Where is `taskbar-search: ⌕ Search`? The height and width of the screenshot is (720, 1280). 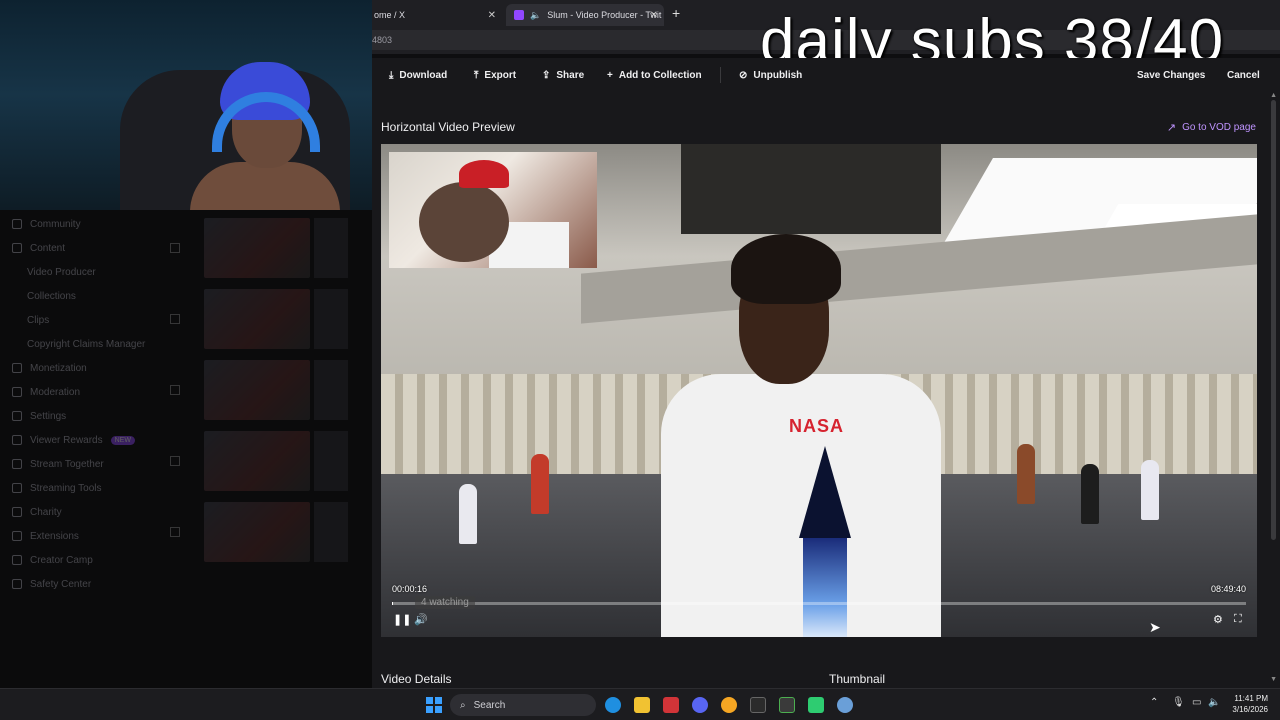 taskbar-search: ⌕ Search is located at coordinates (523, 705).